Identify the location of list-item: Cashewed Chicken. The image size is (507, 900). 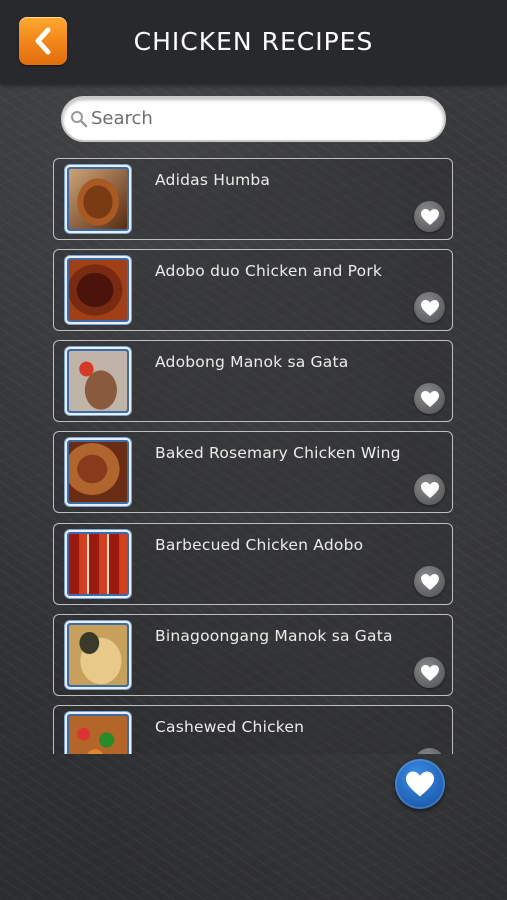
(253, 729).